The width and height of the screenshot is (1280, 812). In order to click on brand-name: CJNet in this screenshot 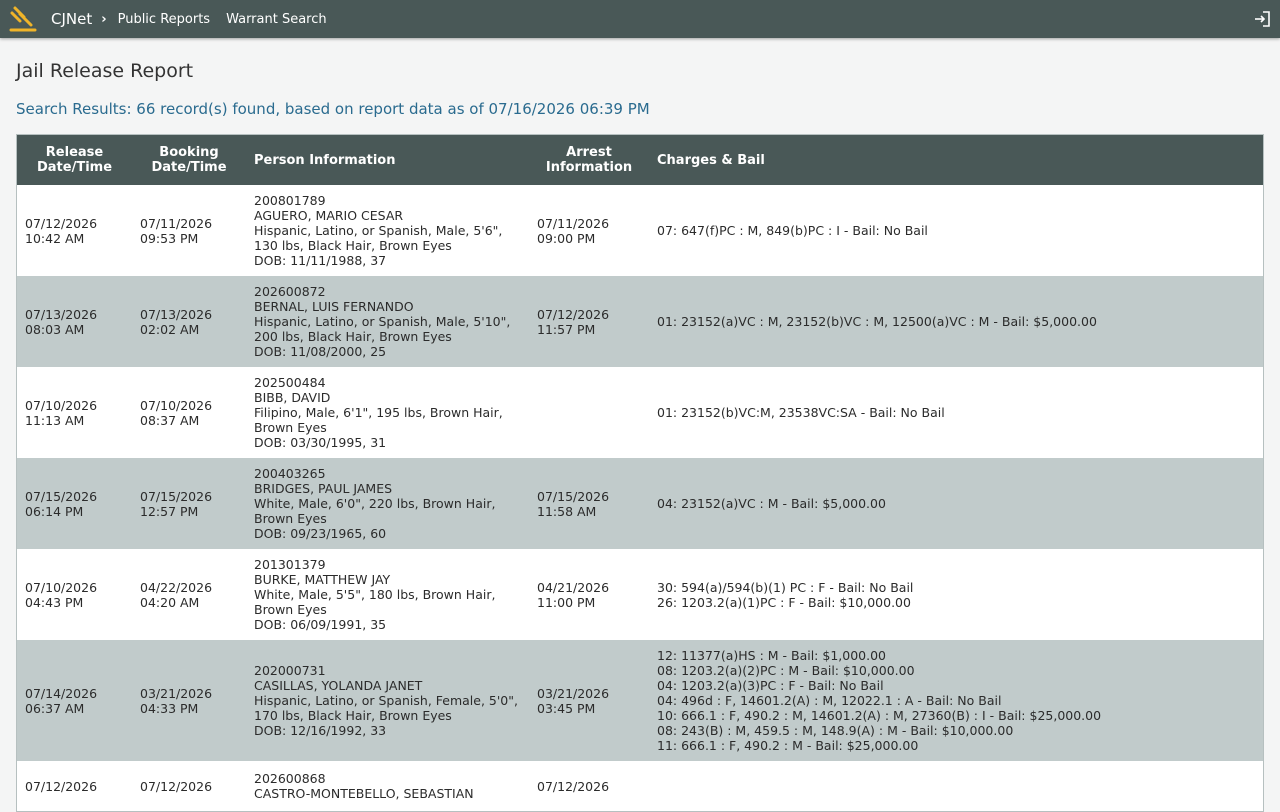, I will do `click(71, 19)`.